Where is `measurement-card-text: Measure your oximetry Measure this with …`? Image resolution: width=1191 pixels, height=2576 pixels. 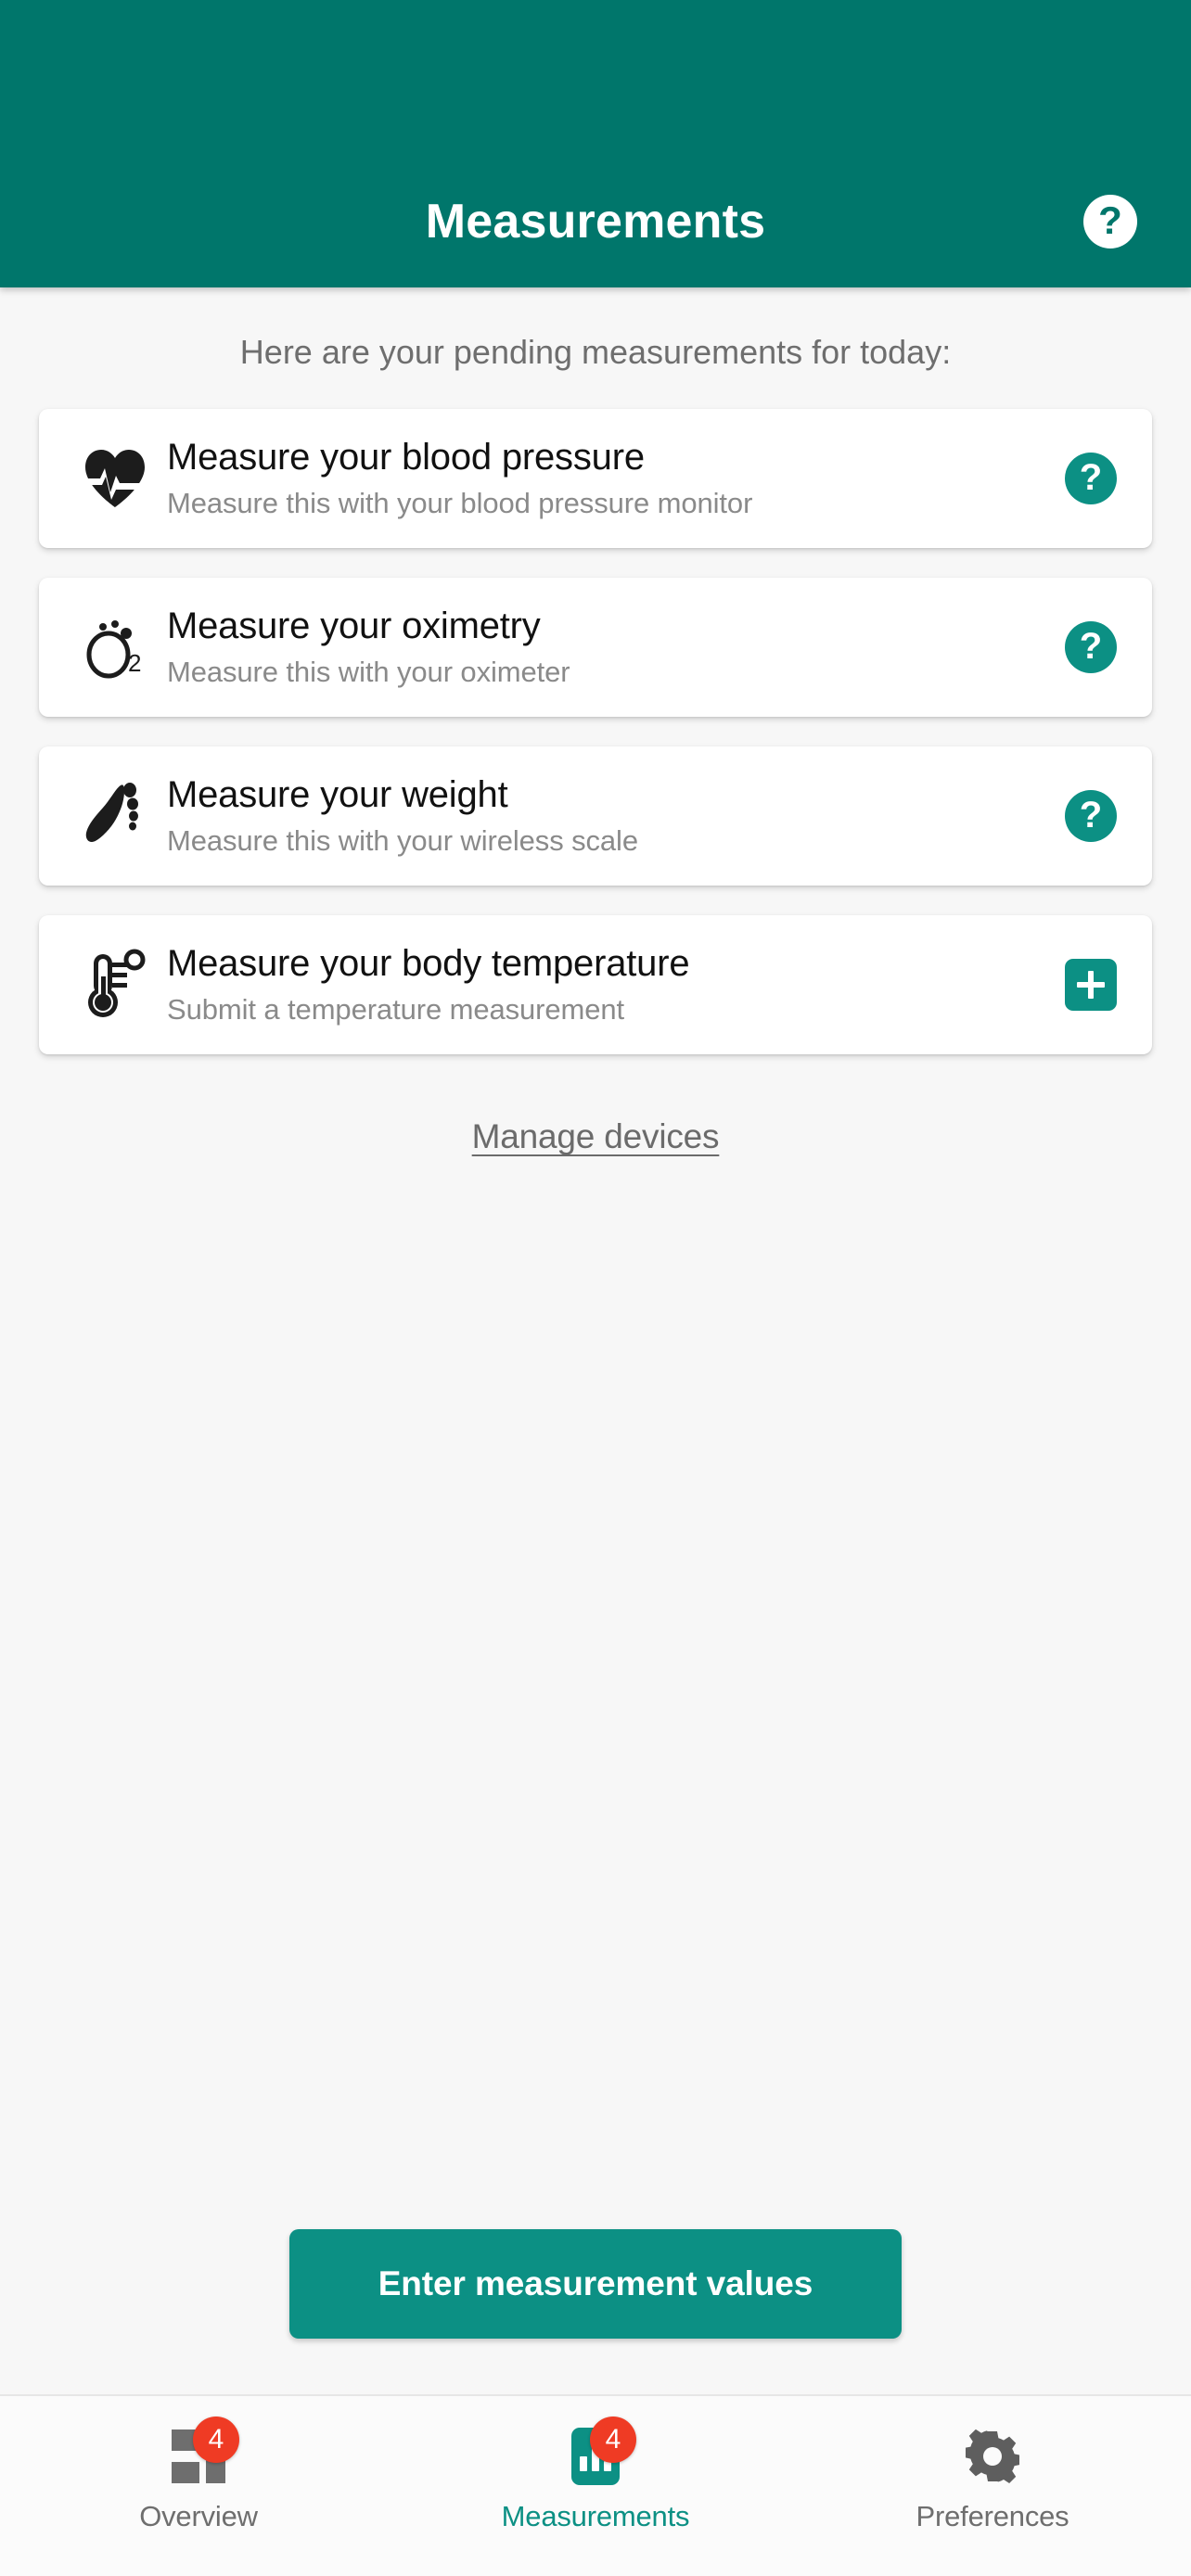
measurement-card-text: Measure your oximetry Measure this with … is located at coordinates (614, 648).